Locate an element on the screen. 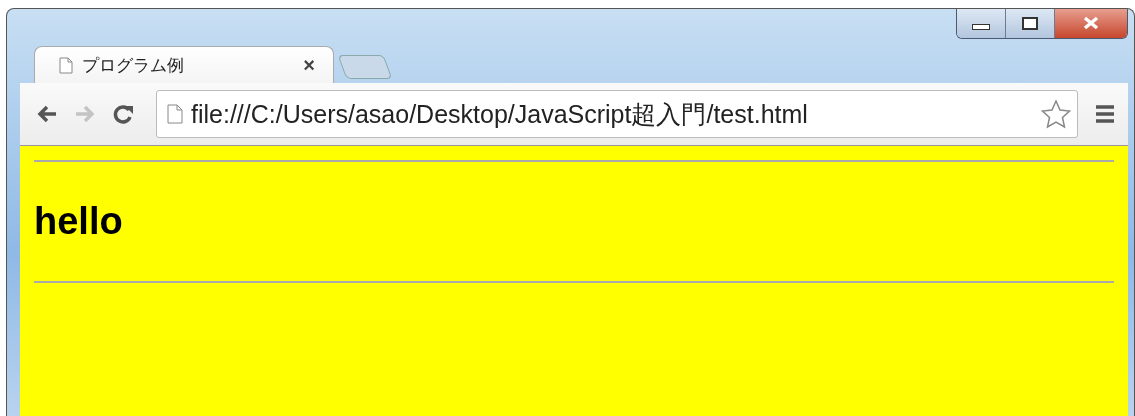  reload-icon is located at coordinates (123, 114).